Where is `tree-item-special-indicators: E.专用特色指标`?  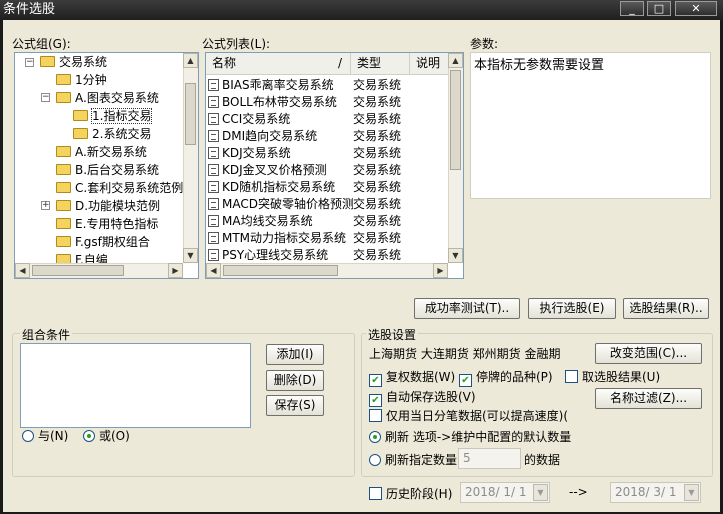
tree-item-special-indicators: E.专用特色指标 is located at coordinates (107, 224).